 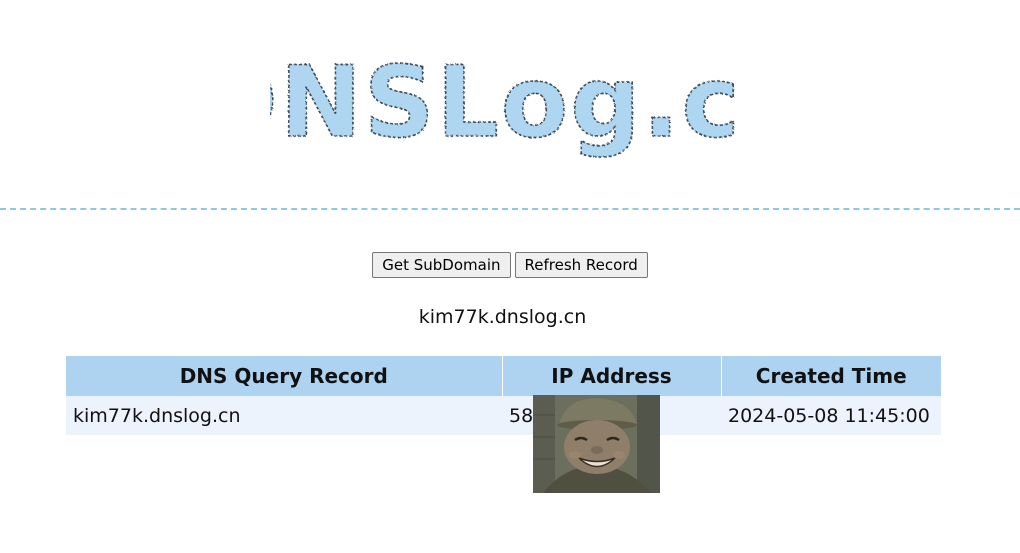 I want to click on smiling-soldier-photo, so click(x=596, y=444).